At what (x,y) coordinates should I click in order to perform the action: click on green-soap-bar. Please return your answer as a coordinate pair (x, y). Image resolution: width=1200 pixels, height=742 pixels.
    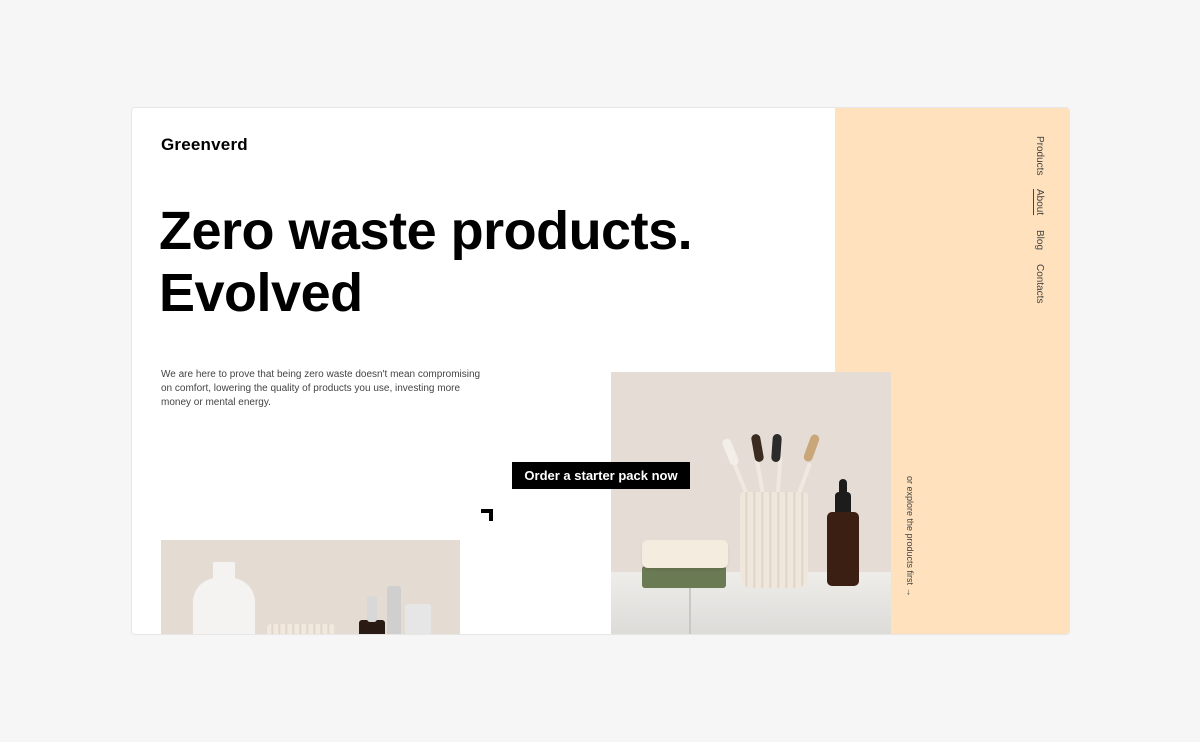
    Looking at the image, I should click on (684, 577).